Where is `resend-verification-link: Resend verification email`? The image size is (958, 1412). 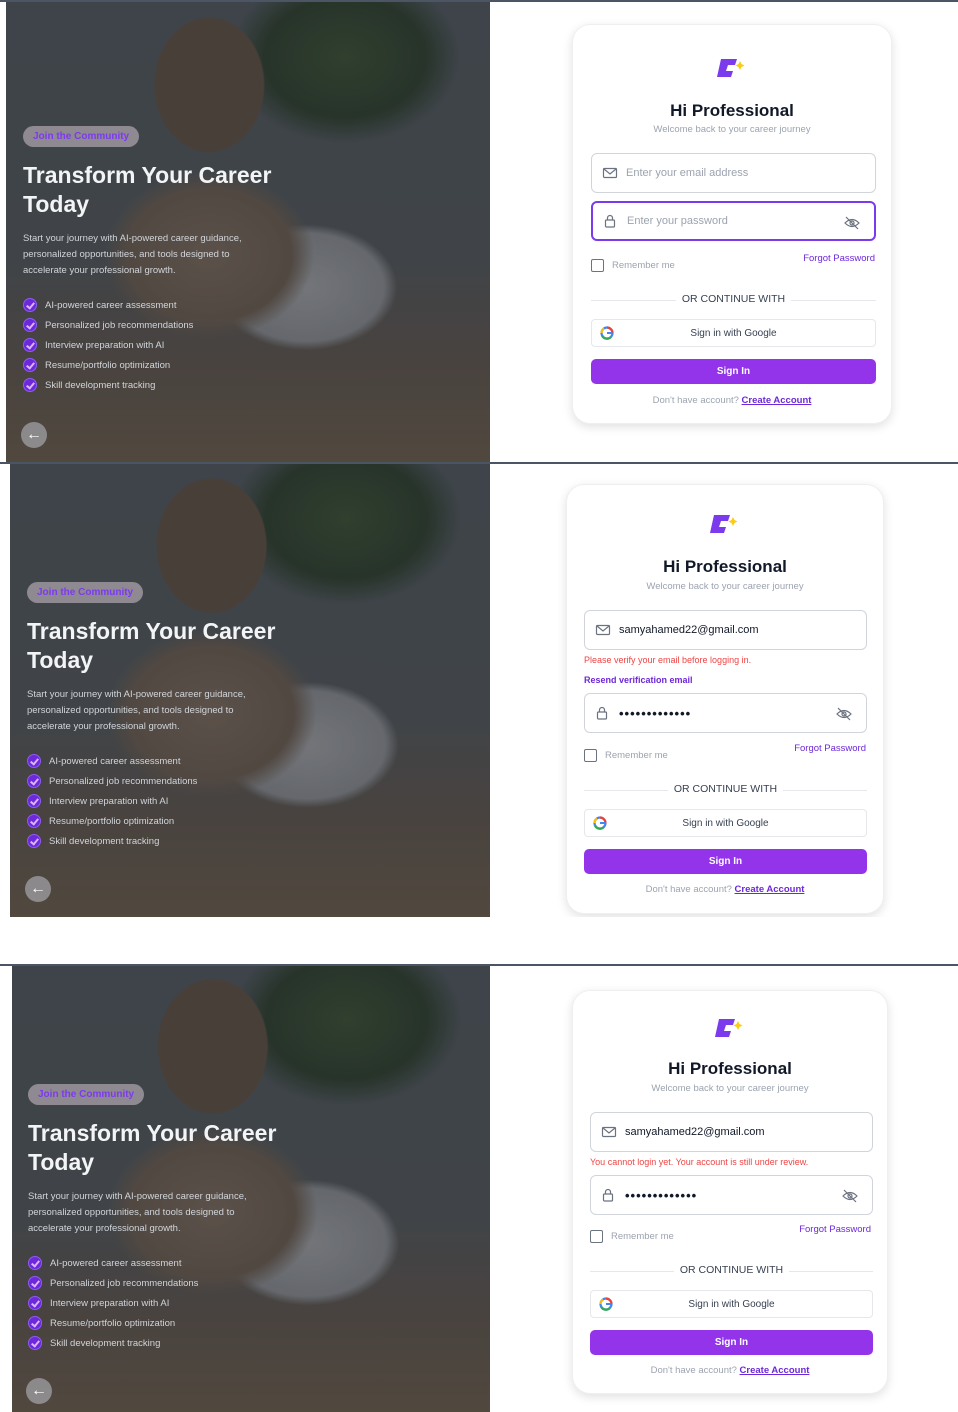 resend-verification-link: Resend verification email is located at coordinates (638, 680).